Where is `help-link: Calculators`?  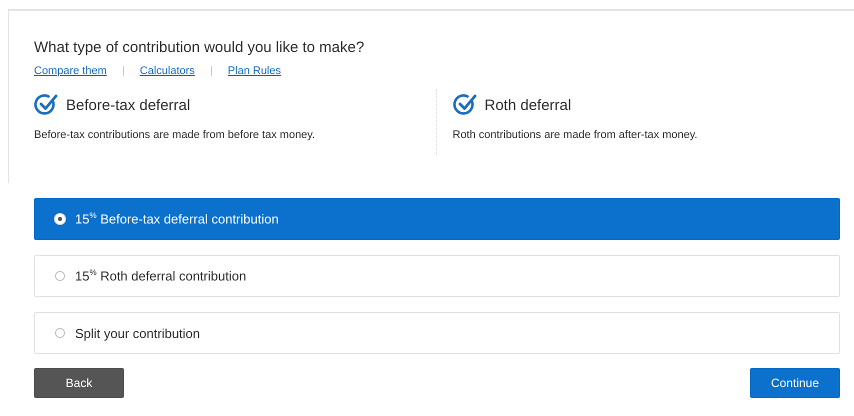 help-link: Calculators is located at coordinates (167, 71).